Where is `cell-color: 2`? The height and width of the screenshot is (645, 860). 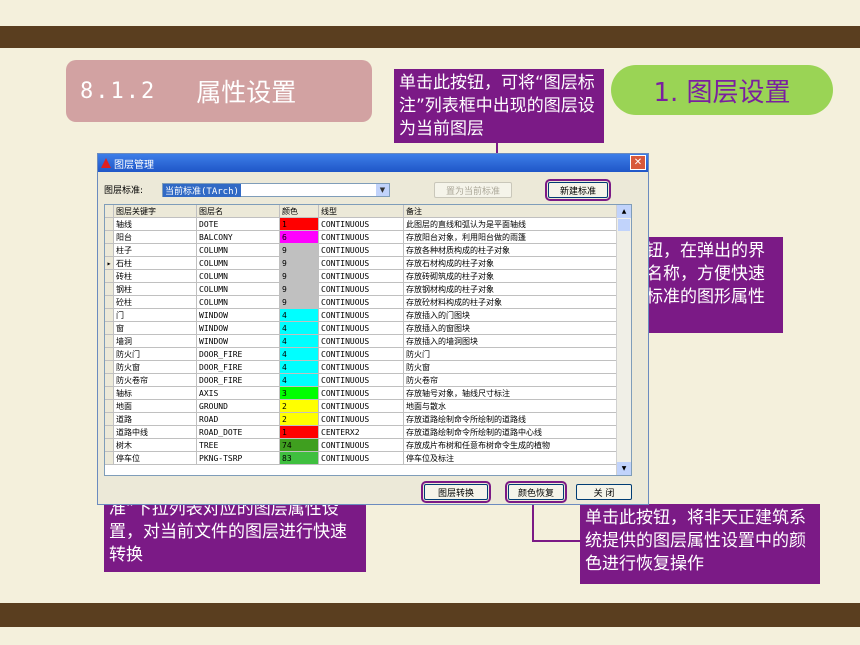 cell-color: 2 is located at coordinates (299, 406).